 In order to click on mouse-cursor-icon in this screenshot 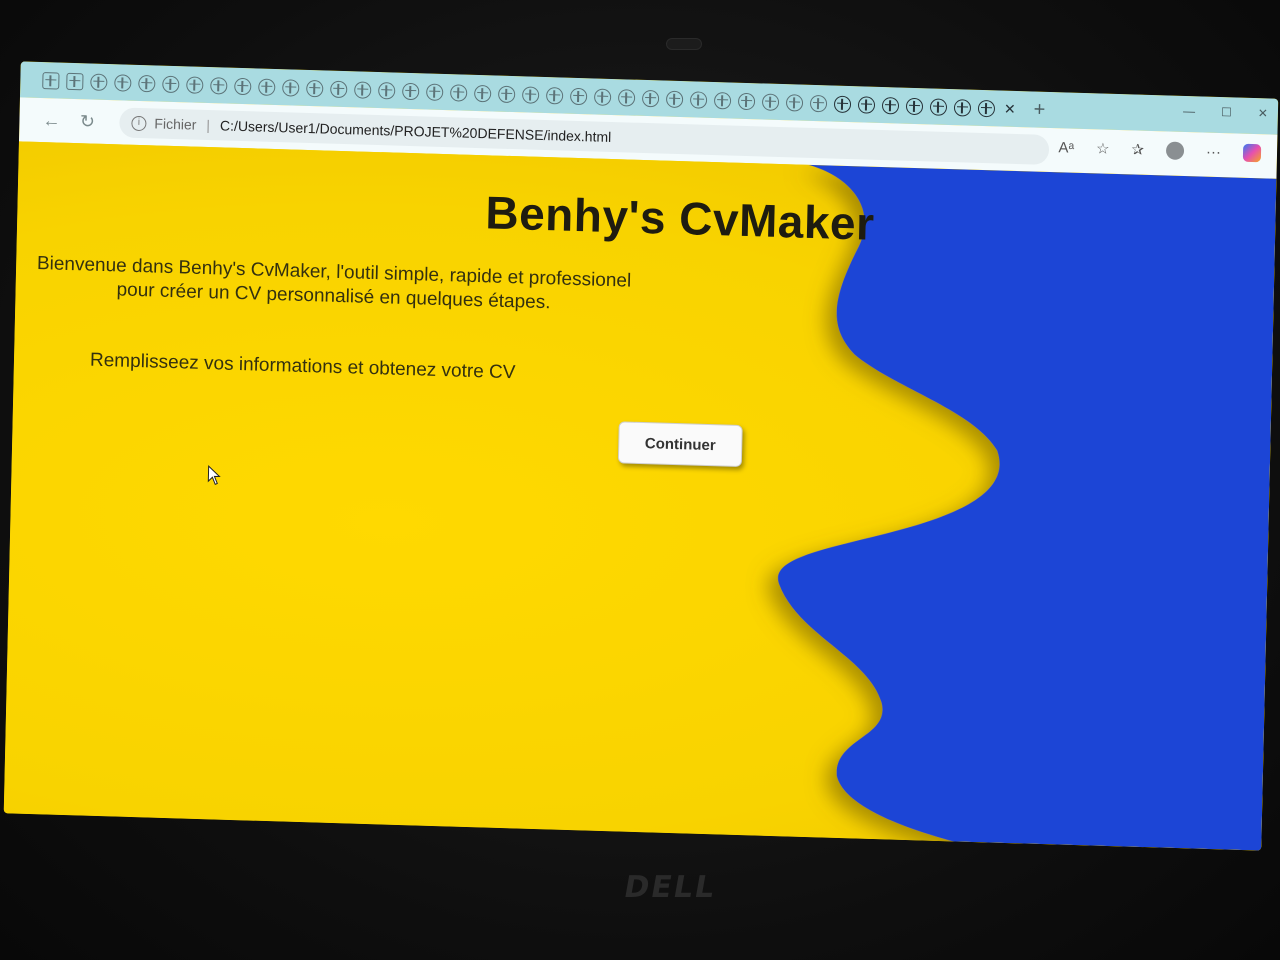, I will do `click(214, 475)`.